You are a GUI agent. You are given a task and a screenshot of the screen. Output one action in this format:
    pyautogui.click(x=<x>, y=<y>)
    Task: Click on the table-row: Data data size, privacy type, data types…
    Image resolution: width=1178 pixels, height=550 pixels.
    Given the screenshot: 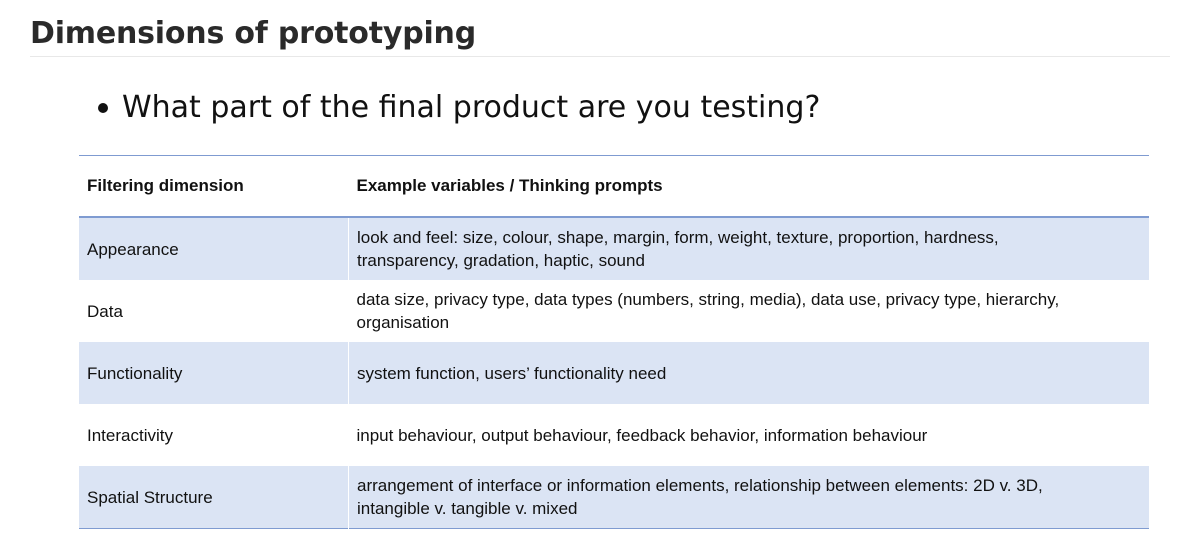 What is the action you would take?
    pyautogui.click(x=614, y=311)
    